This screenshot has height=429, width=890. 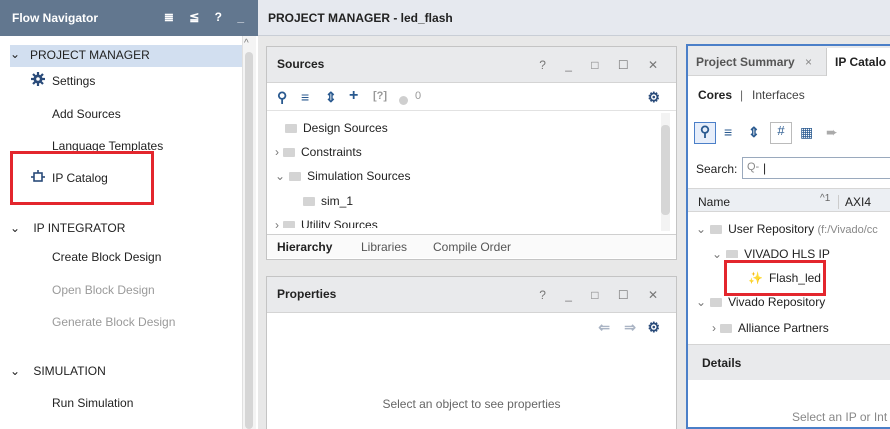 What do you see at coordinates (113, 322) in the screenshot?
I see `nav-generate-block-design: Generate Block Design` at bounding box center [113, 322].